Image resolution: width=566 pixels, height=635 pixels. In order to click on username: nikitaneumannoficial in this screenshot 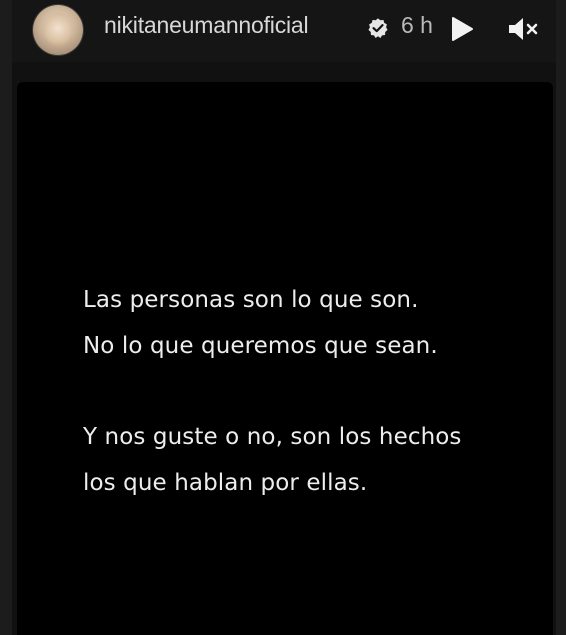, I will do `click(206, 25)`.